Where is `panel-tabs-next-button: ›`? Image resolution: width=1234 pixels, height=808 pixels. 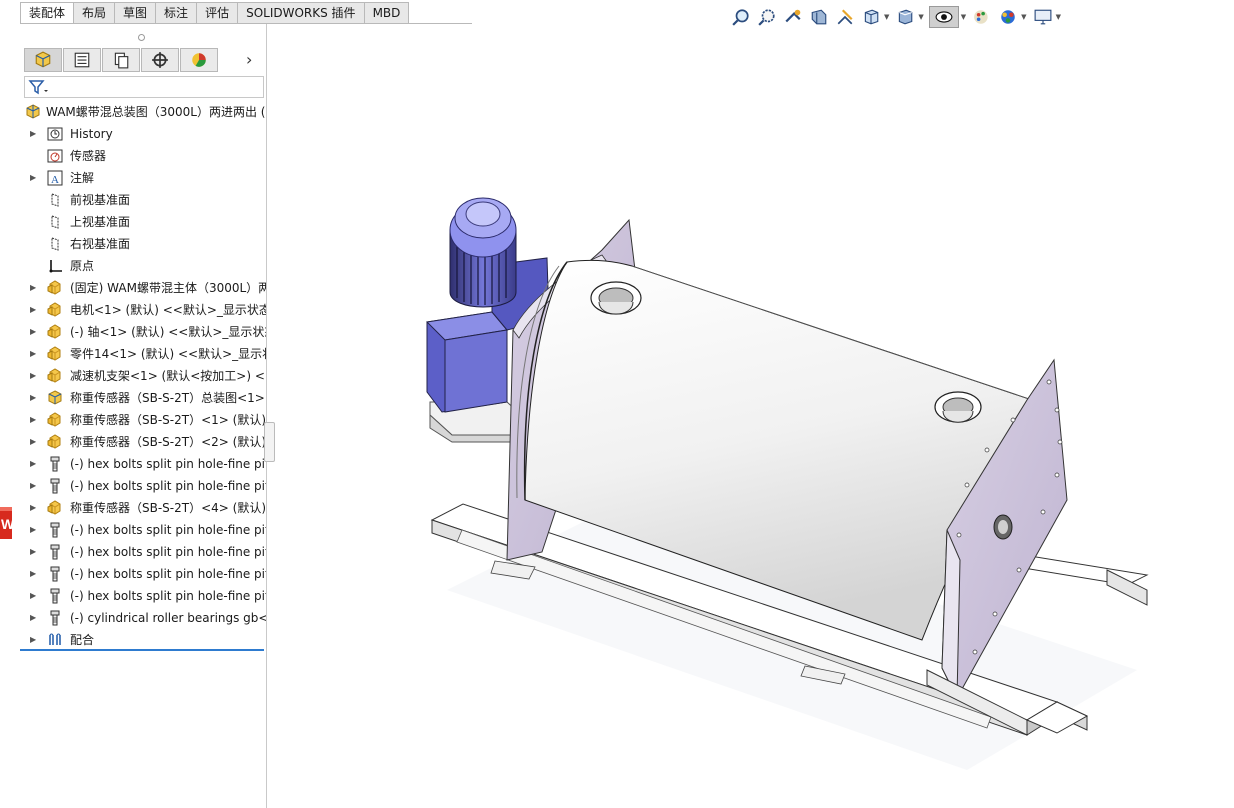
panel-tabs-next-button: › is located at coordinates (249, 59).